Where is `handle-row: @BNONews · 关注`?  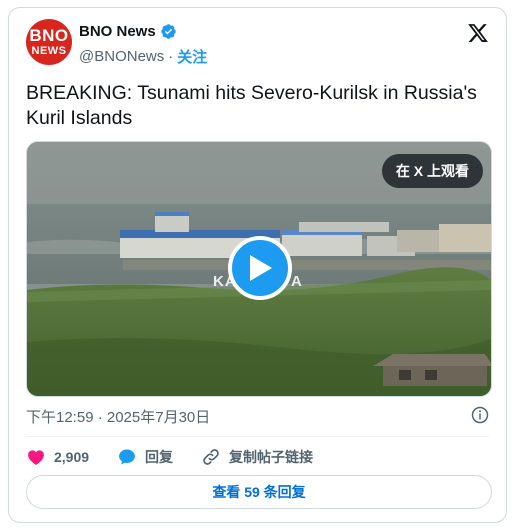 handle-row: @BNONews · 关注 is located at coordinates (143, 56).